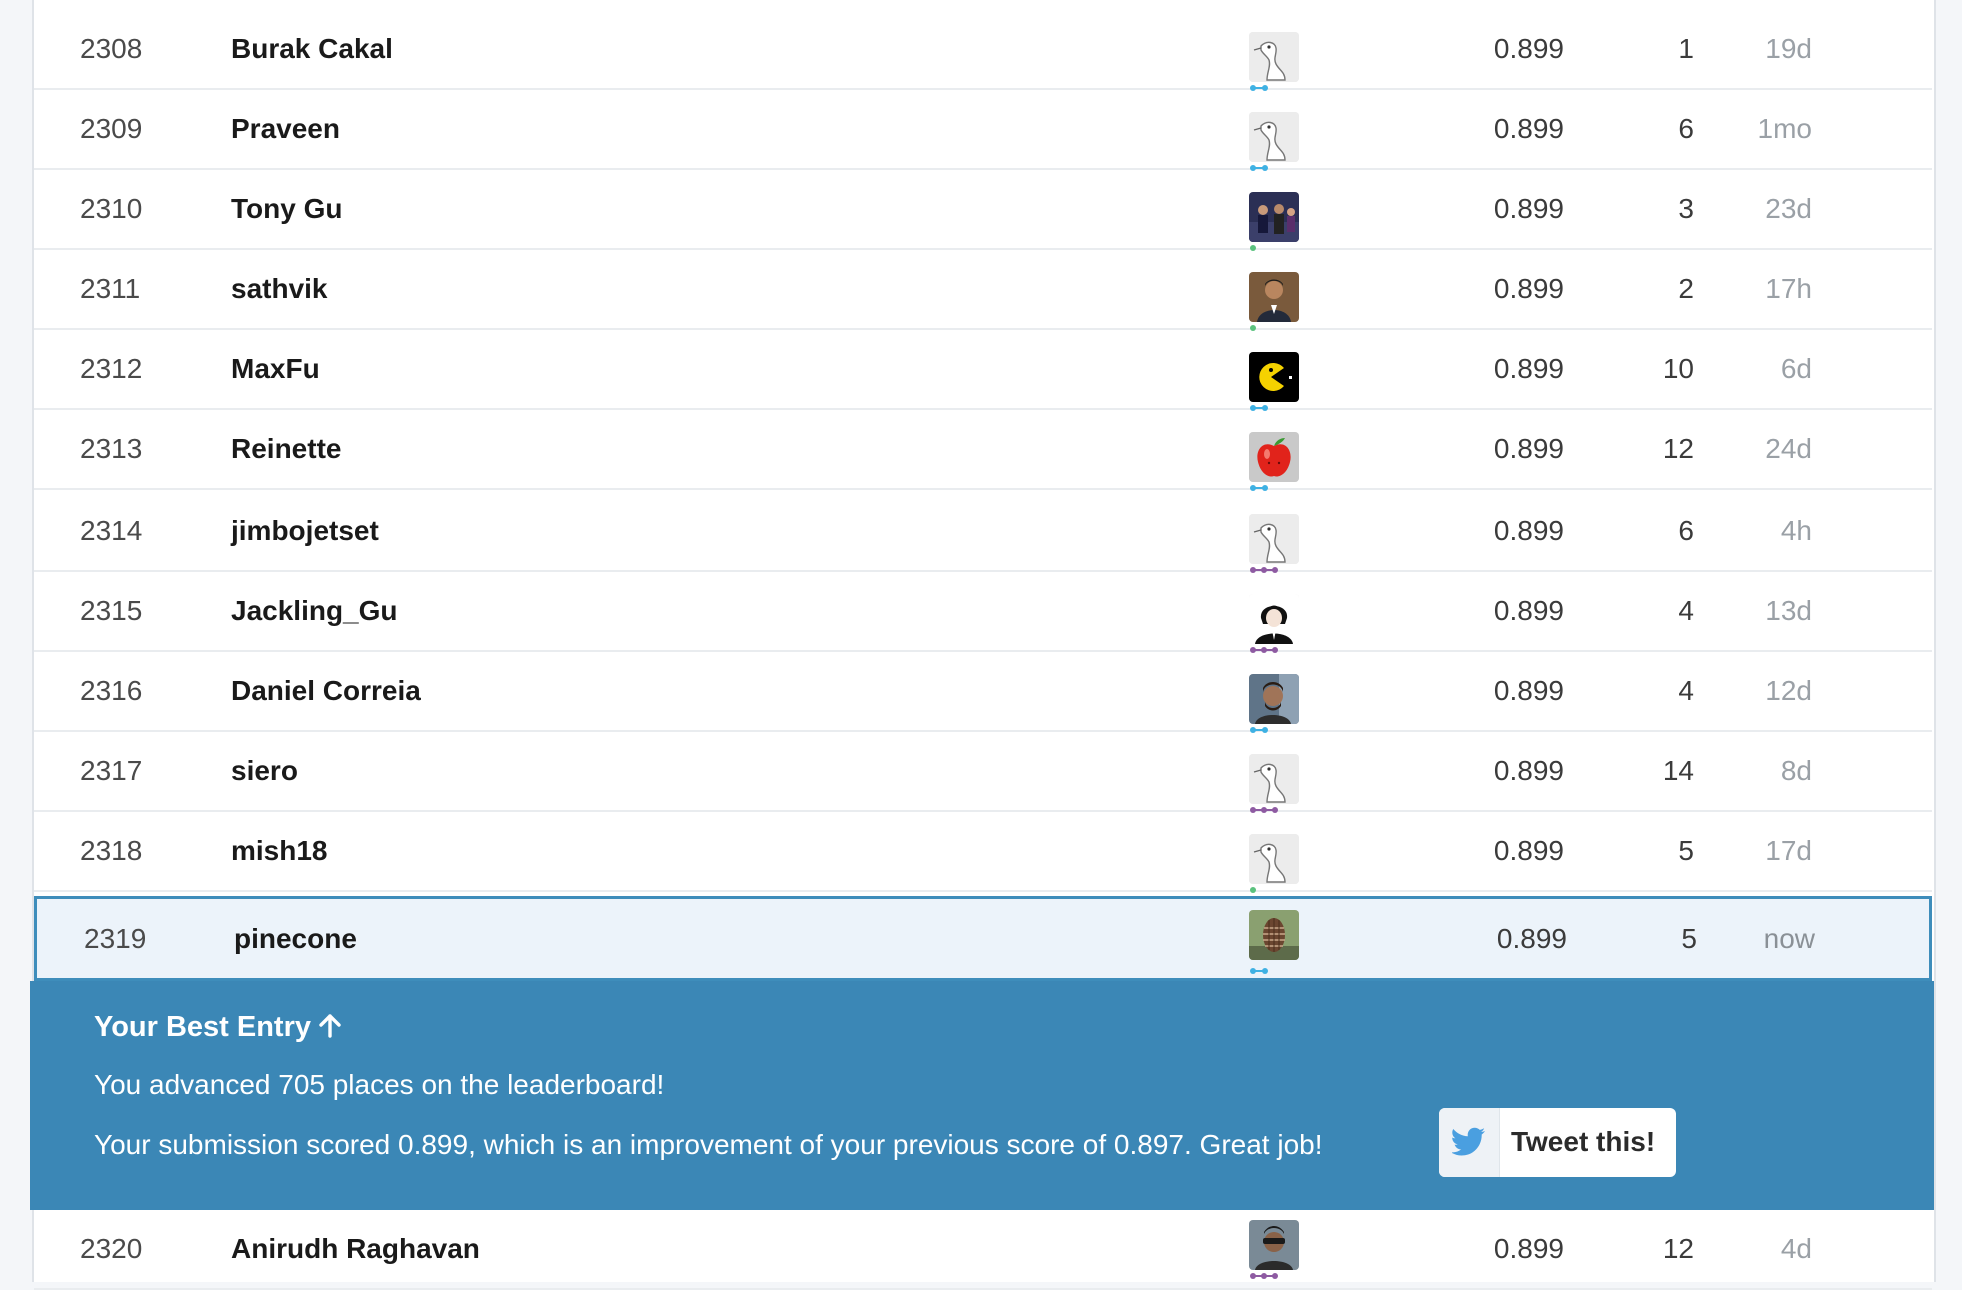 This screenshot has width=1962, height=1290. What do you see at coordinates (1686, 48) in the screenshot?
I see `entries-cell: 1` at bounding box center [1686, 48].